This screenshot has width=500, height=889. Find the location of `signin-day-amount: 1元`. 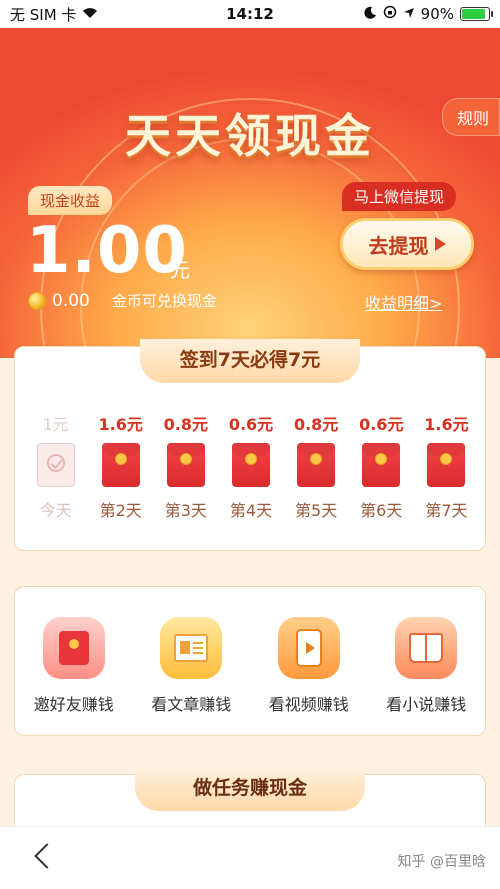

signin-day-amount: 1元 is located at coordinates (55, 424).